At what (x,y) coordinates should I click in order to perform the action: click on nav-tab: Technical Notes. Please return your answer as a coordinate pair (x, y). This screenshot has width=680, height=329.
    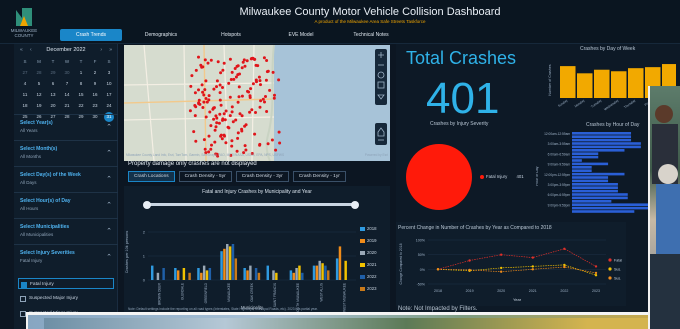
    Looking at the image, I should click on (371, 35).